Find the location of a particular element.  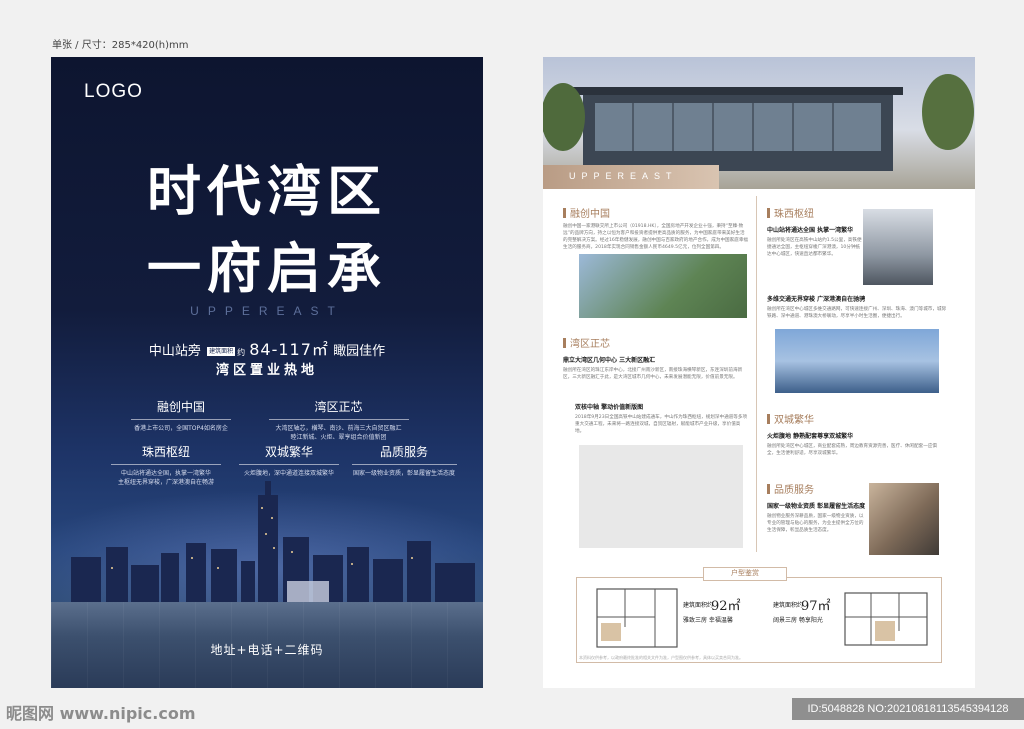

plan-a-label: 建筑面积约 is located at coordinates (698, 605).